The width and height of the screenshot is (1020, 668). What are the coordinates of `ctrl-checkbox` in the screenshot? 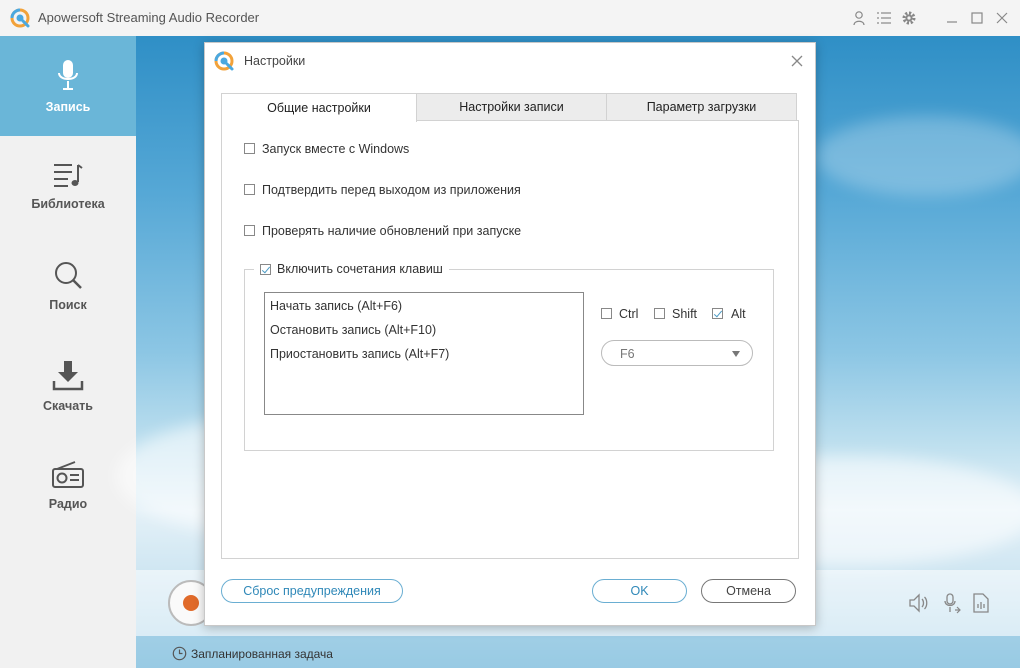 It's located at (606, 313).